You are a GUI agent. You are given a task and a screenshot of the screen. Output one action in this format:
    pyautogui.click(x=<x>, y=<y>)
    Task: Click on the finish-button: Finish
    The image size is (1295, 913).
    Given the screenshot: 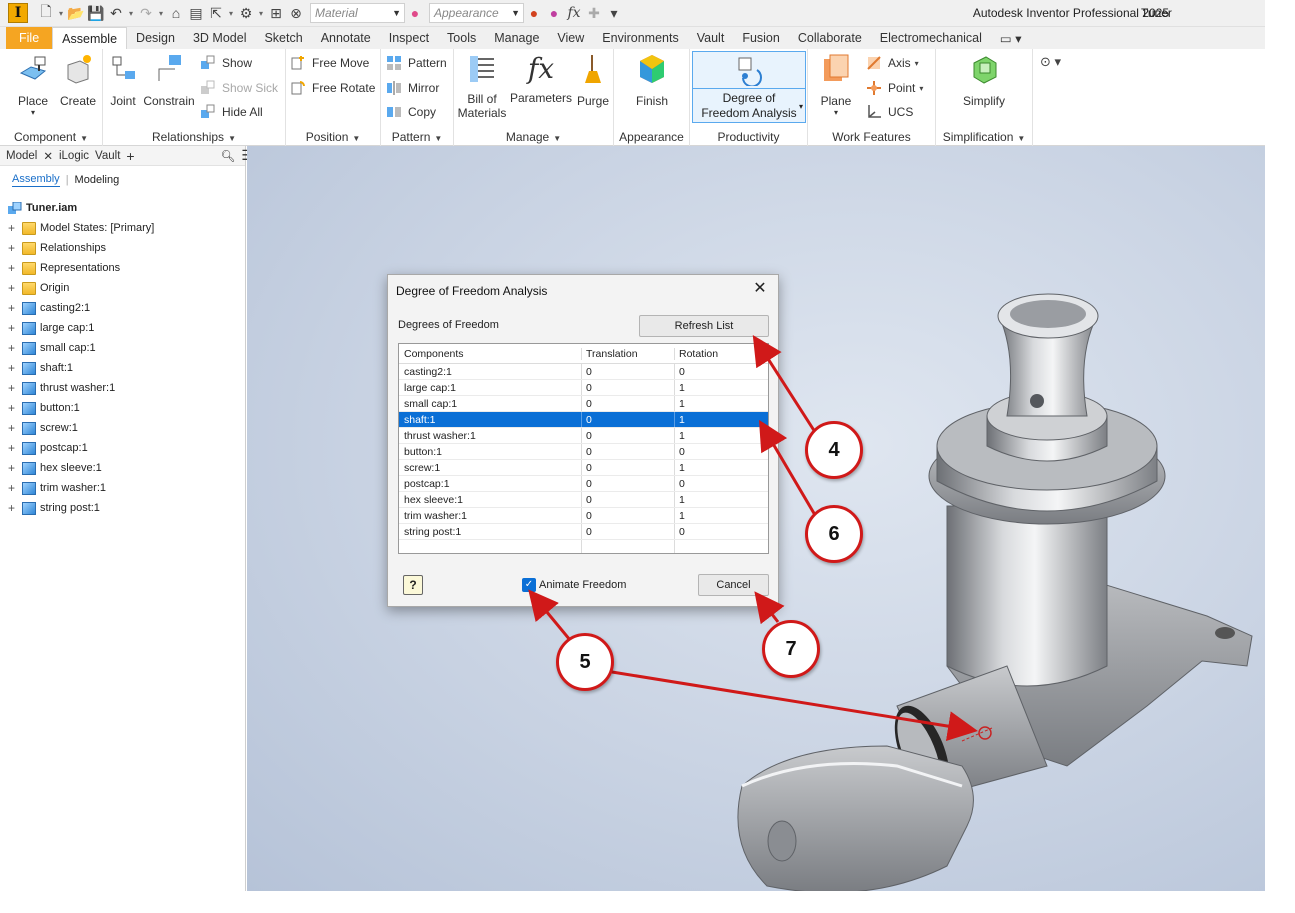 What is the action you would take?
    pyautogui.click(x=652, y=80)
    